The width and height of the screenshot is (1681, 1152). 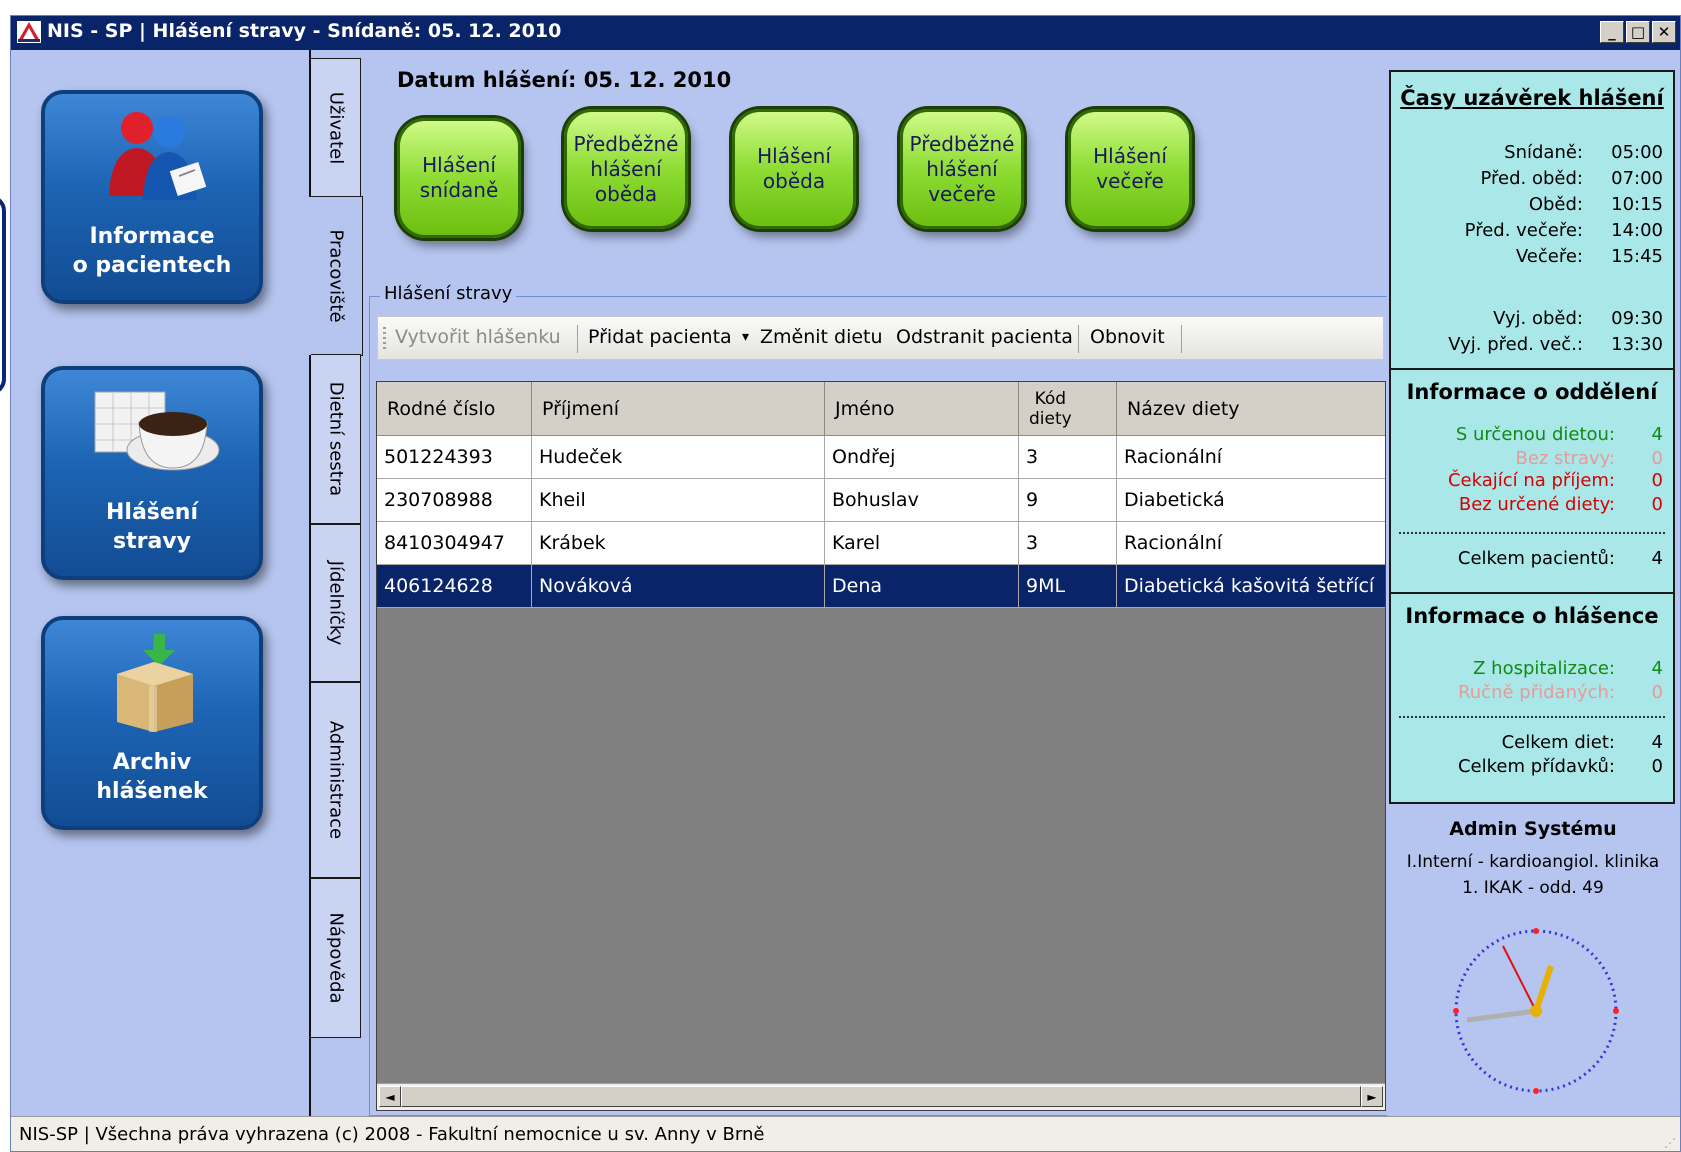 I want to click on col-rodne-cislo: Rodné číslo, so click(x=454, y=409).